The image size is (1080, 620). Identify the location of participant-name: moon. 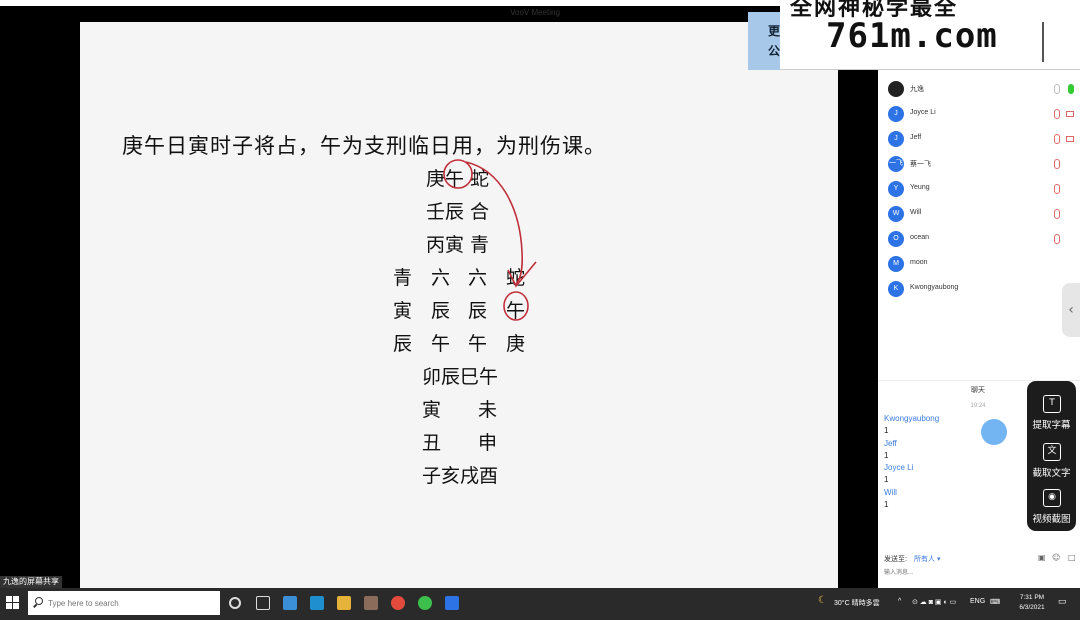
(919, 262).